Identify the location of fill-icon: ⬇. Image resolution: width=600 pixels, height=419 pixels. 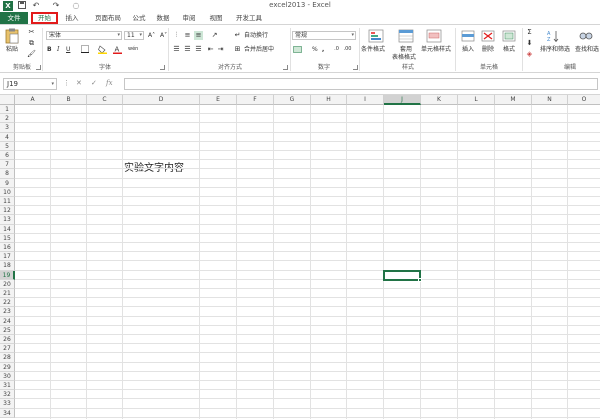
(529, 43).